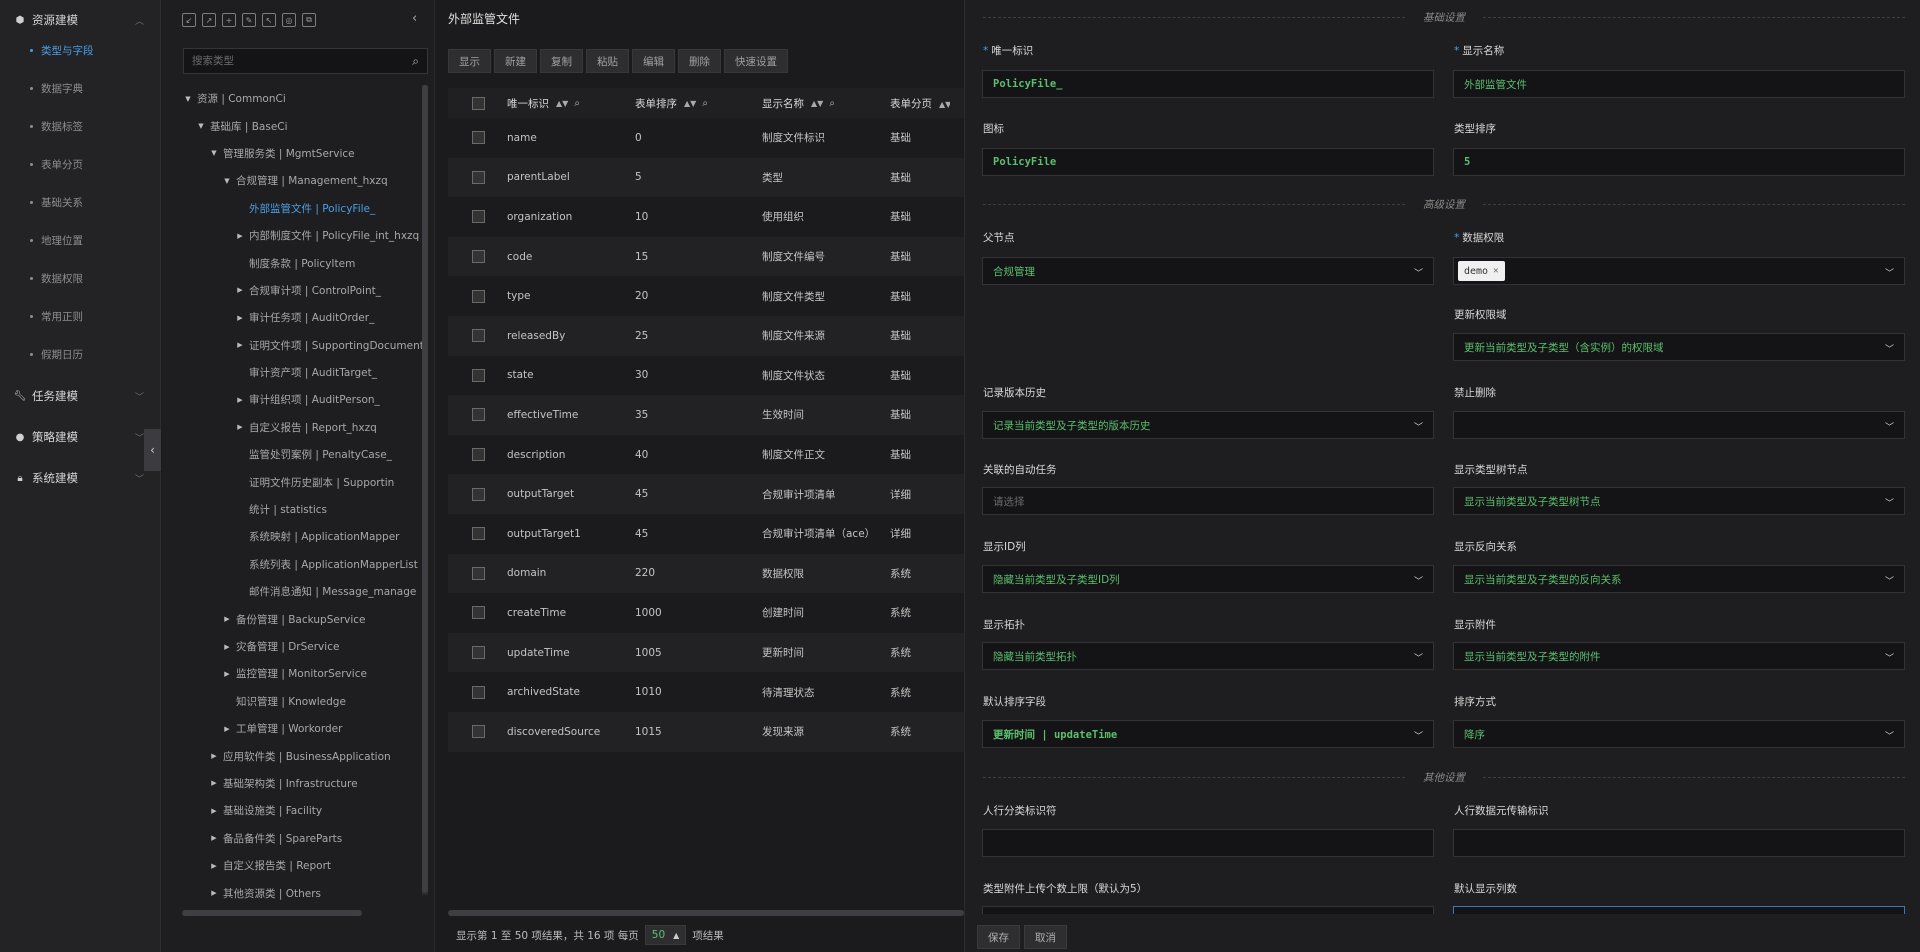 This screenshot has height=952, width=1920. I want to click on tree-node: ▶ 合规审计项 | ControlPoint_, so click(293, 290).